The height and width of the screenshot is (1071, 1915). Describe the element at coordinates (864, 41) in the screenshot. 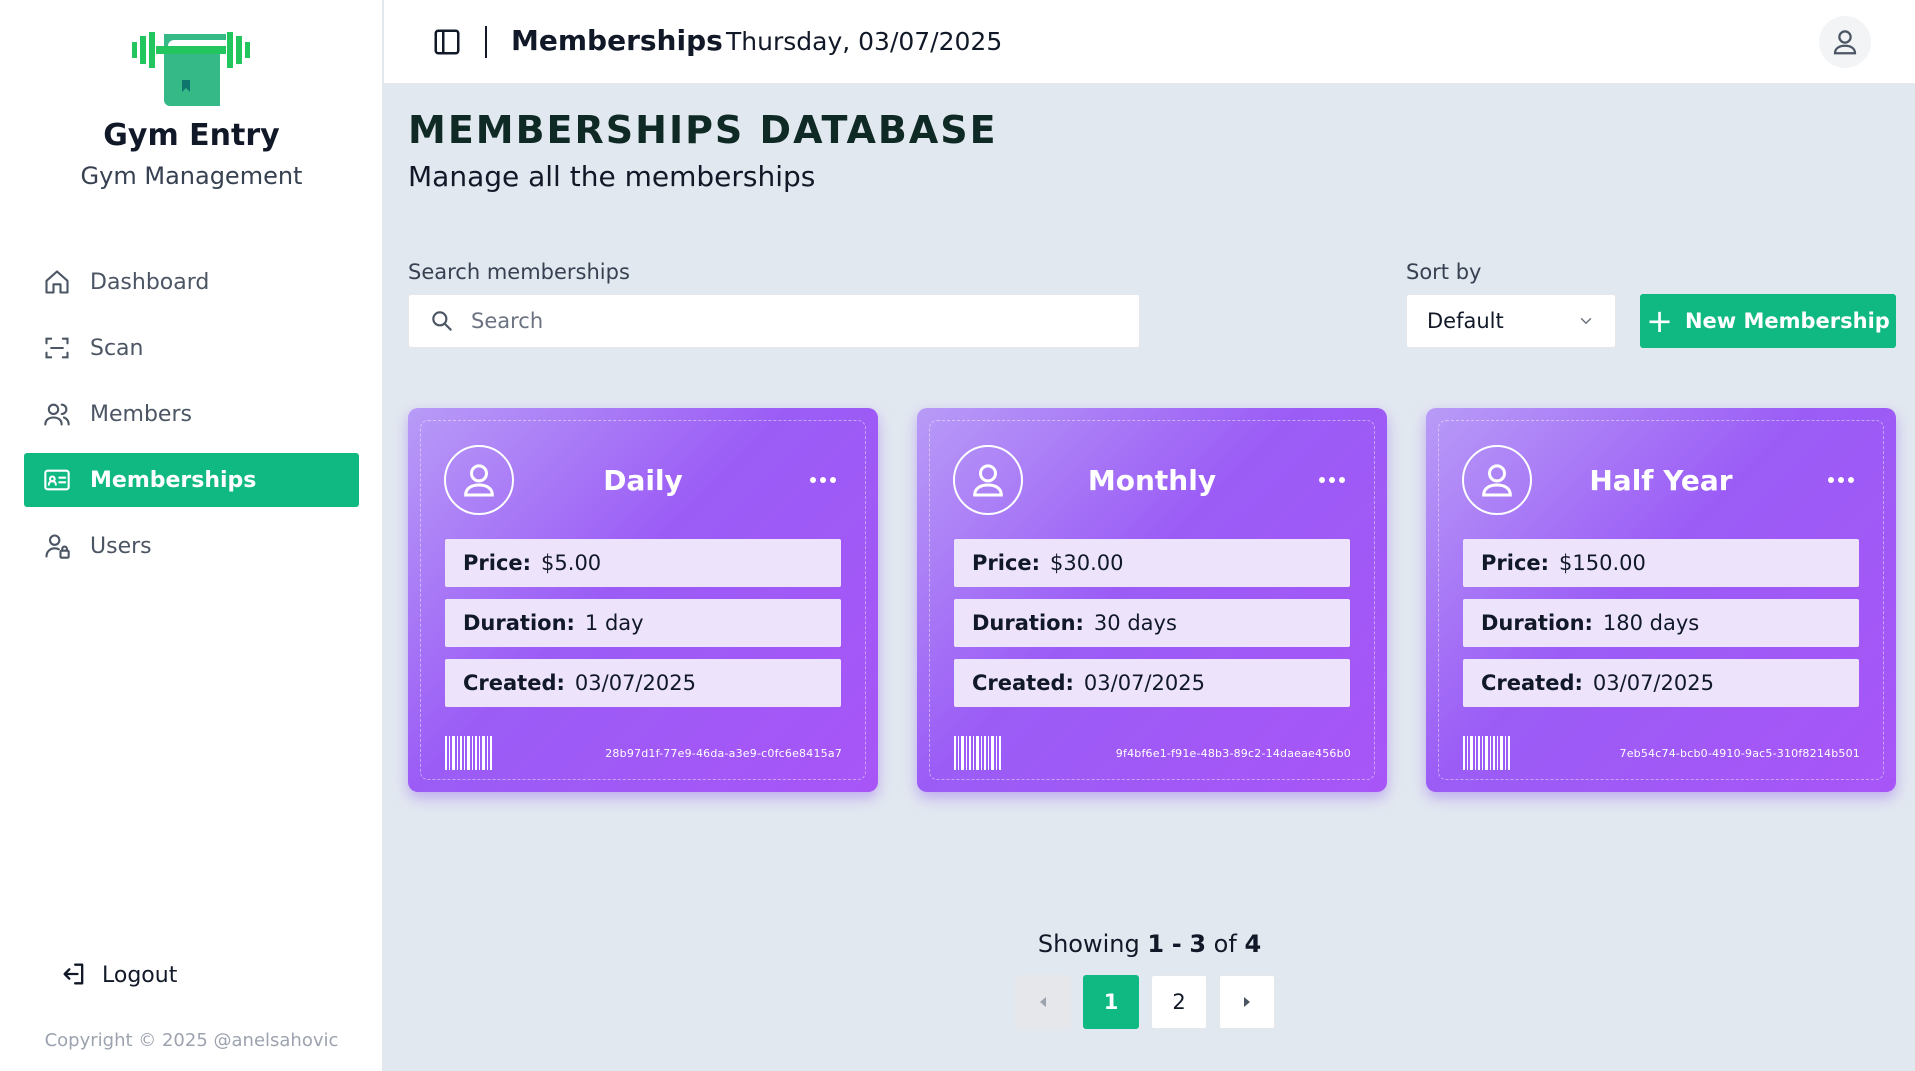

I see `current-date: Thursday, 03/07/2025` at that location.